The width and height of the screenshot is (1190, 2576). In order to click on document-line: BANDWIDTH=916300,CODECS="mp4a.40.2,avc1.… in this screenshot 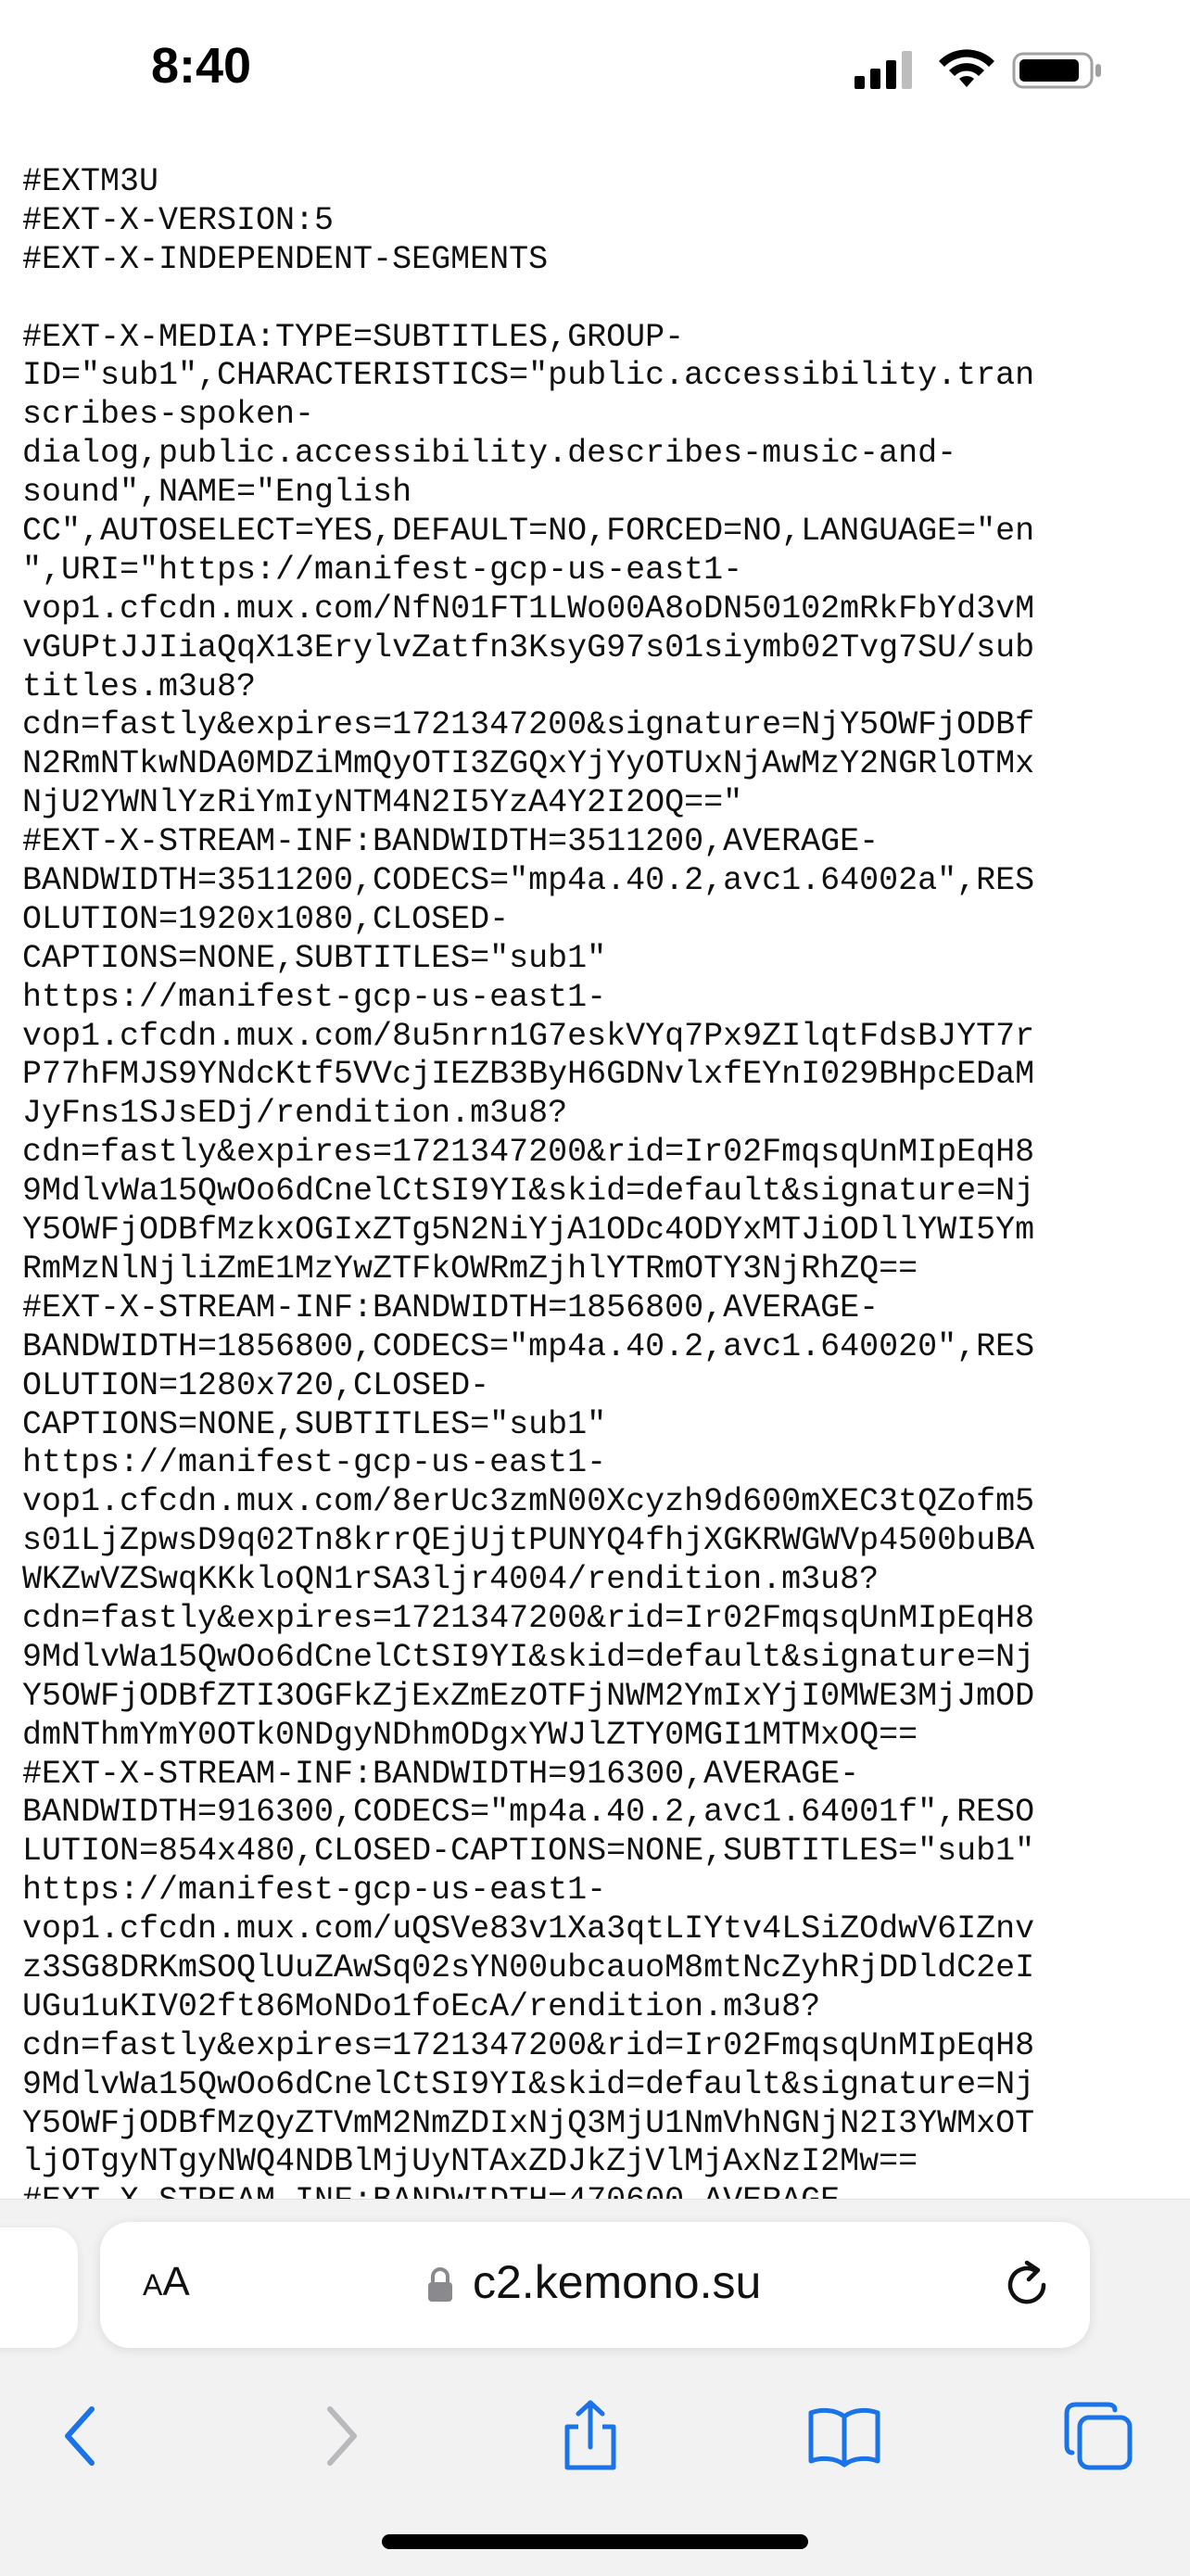, I will do `click(528, 1813)`.